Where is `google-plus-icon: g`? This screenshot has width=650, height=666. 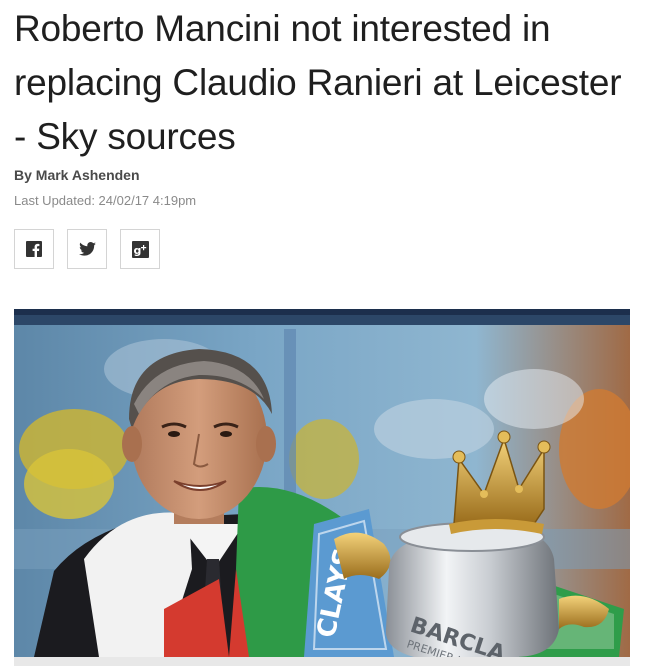
google-plus-icon: g is located at coordinates (140, 249).